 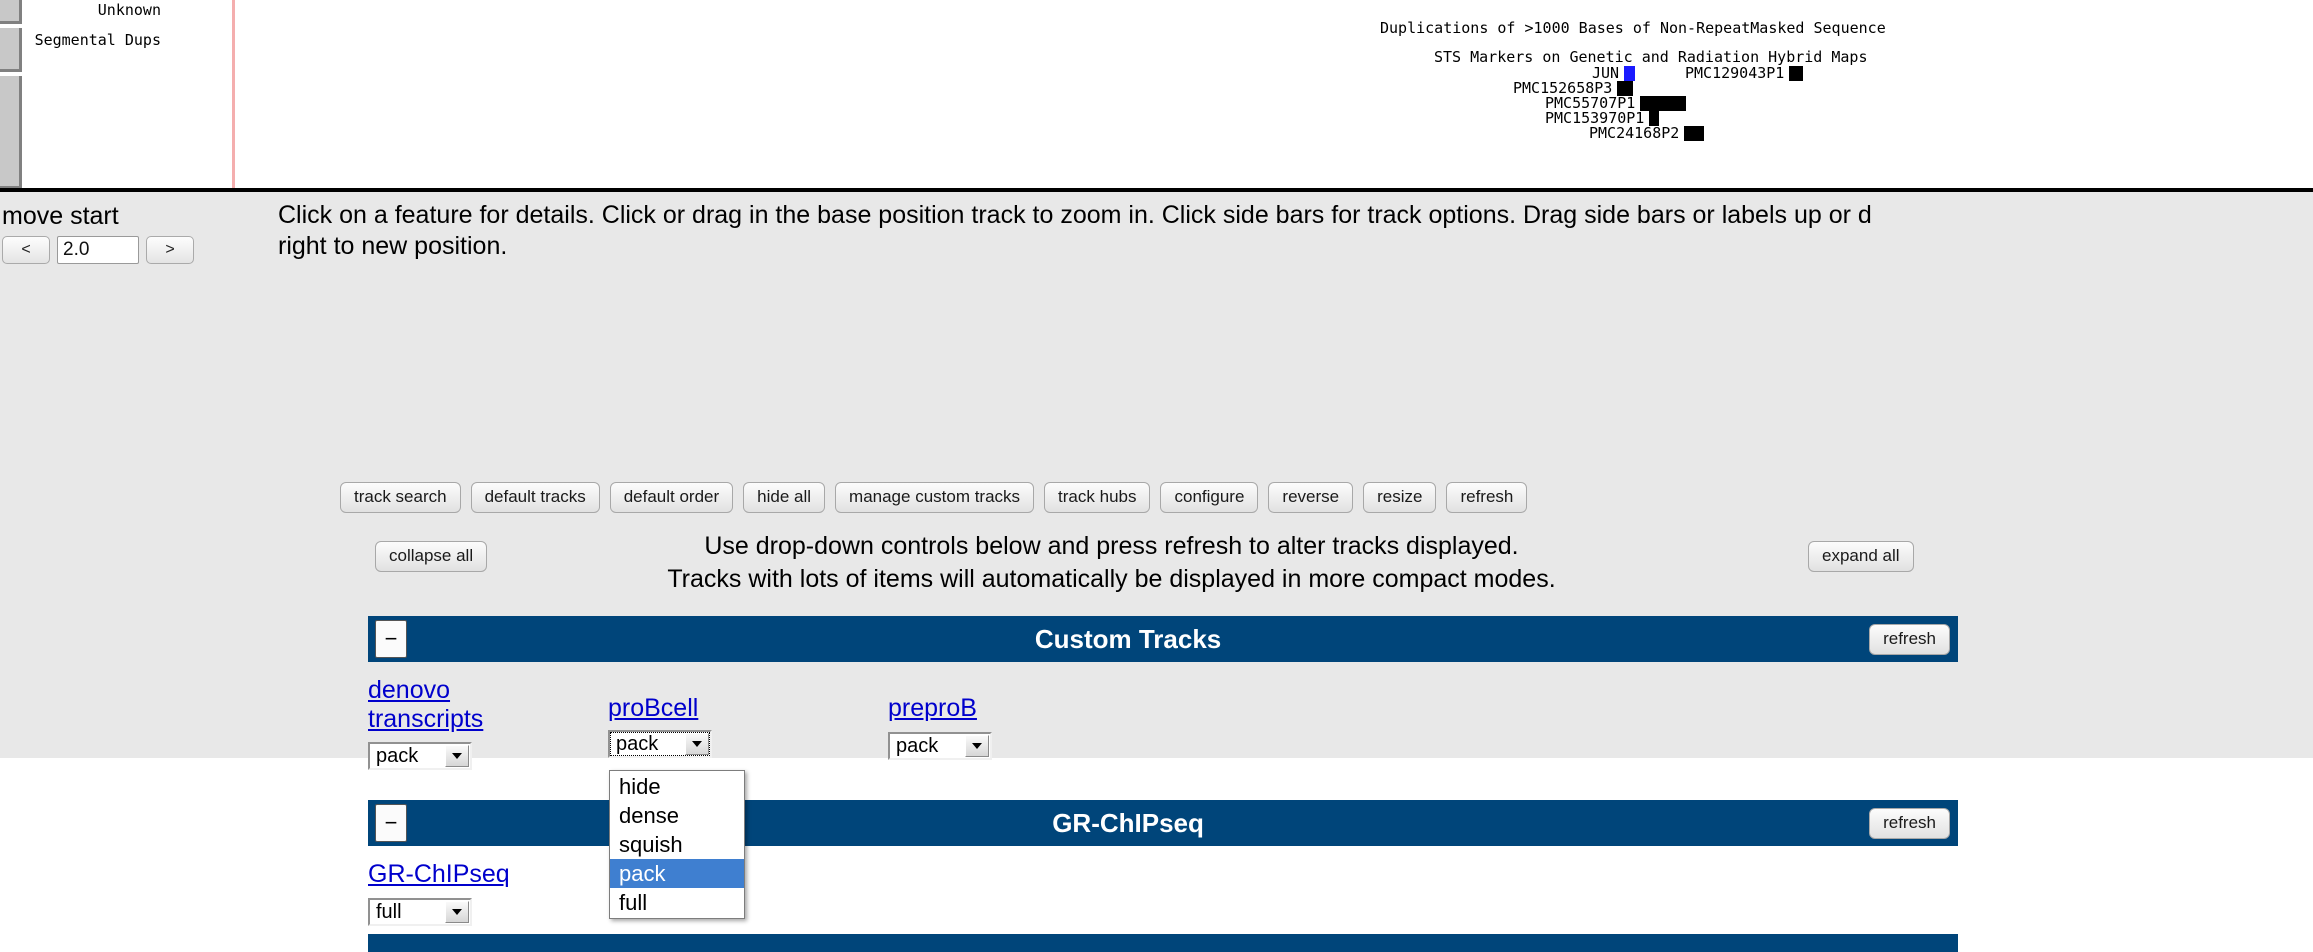 What do you see at coordinates (389, 912) in the screenshot?
I see `track-mode-value: full` at bounding box center [389, 912].